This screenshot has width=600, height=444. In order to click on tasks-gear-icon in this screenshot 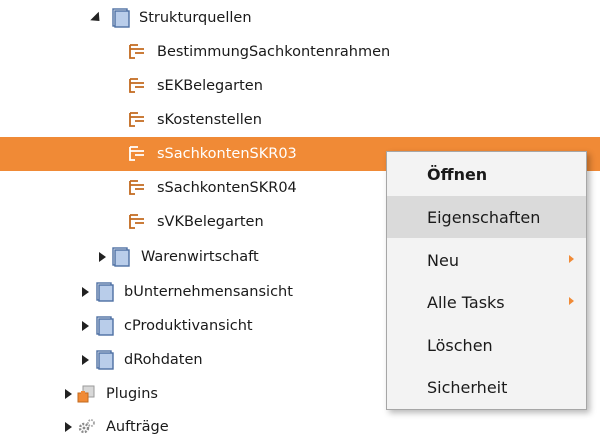, I will do `click(87, 427)`.